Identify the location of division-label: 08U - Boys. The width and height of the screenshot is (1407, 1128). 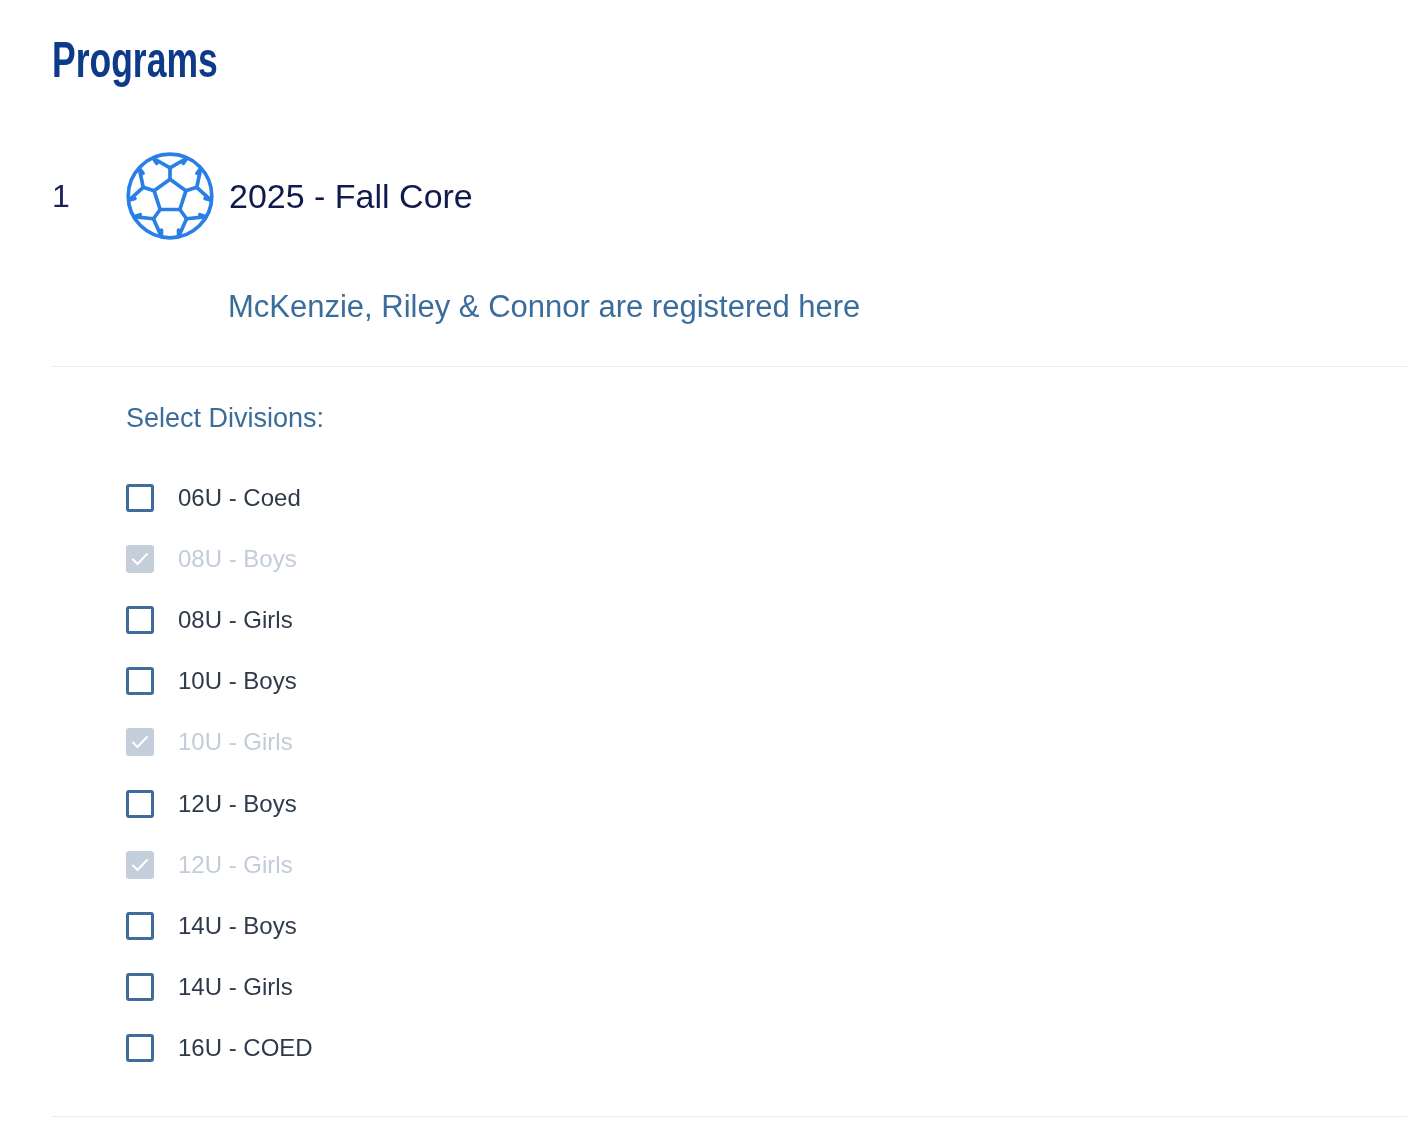
(237, 558).